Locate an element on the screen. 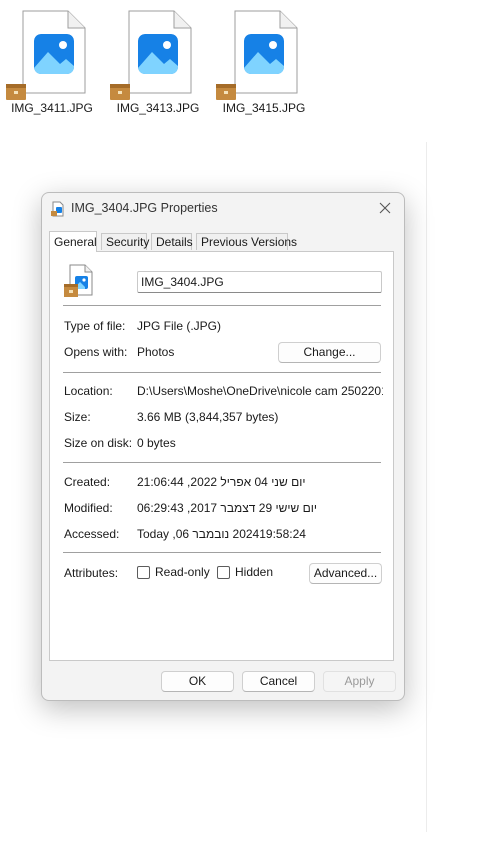 This screenshot has width=482, height=846. title-bar: IMG_3404.JPG Properties is located at coordinates (223, 208).